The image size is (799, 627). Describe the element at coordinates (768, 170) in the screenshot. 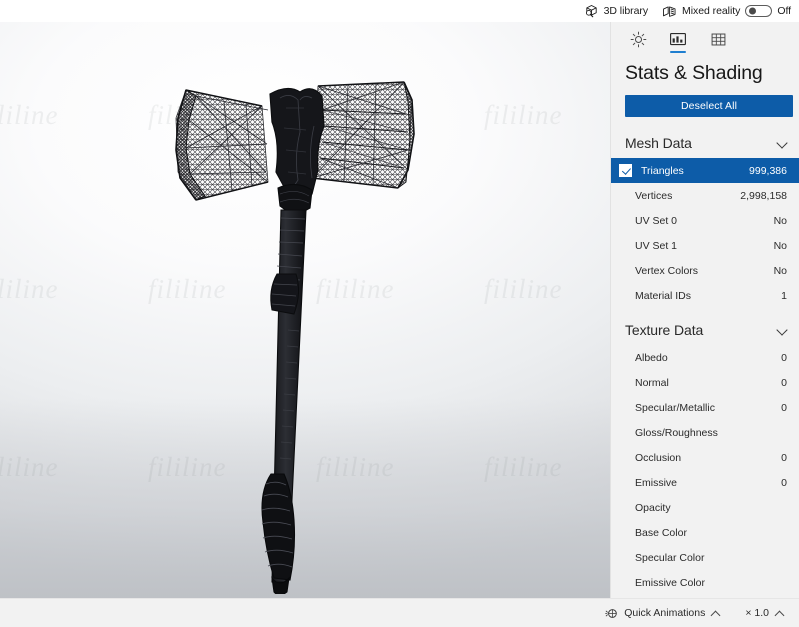

I see `prop-value: 999,386` at that location.